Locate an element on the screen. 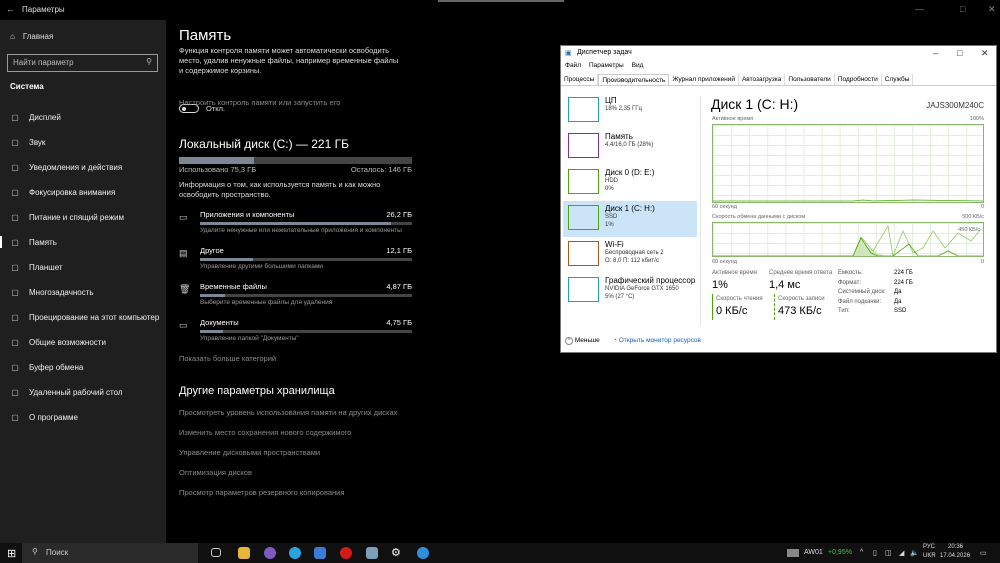 The height and width of the screenshot is (563, 1000). settings-taskbar-icon: ⚙ is located at coordinates (397, 552).